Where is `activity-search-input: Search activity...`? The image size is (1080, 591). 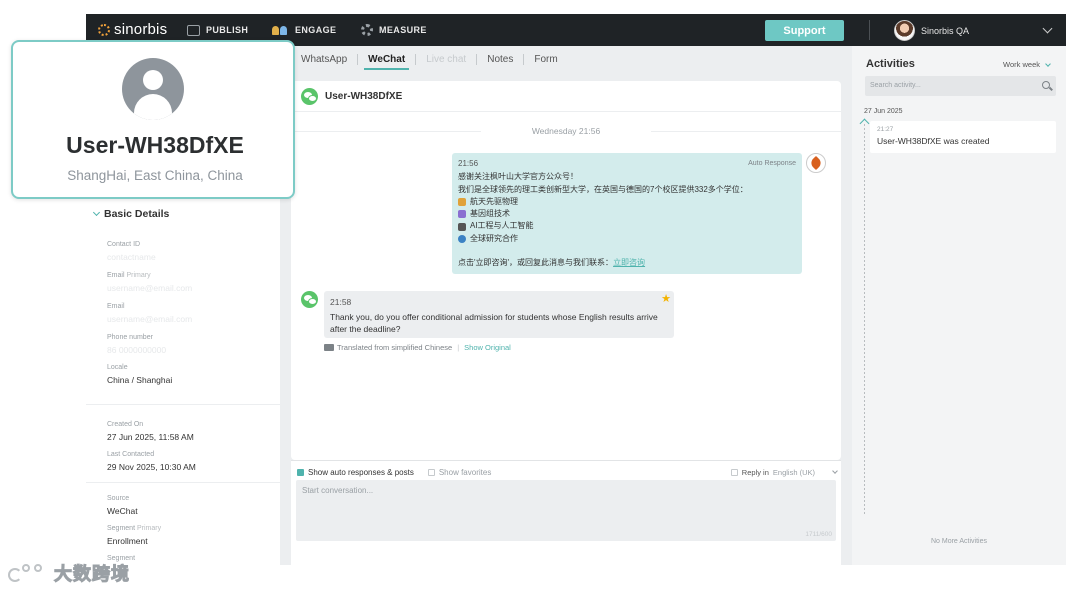 activity-search-input: Search activity... is located at coordinates (960, 86).